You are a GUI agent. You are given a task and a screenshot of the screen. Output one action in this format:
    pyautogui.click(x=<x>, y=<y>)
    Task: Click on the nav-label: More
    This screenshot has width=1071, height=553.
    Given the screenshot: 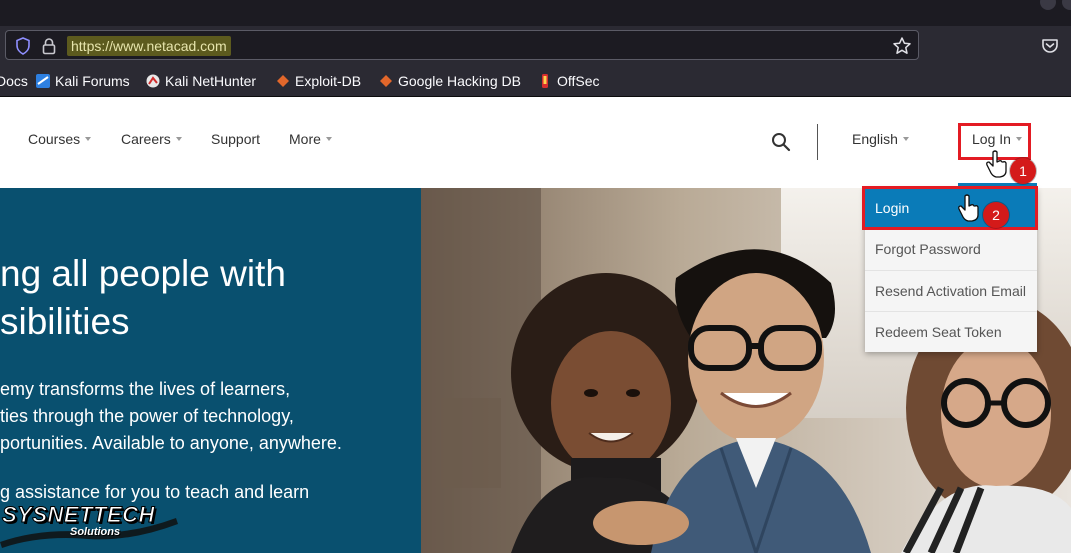 What is the action you would take?
    pyautogui.click(x=305, y=139)
    